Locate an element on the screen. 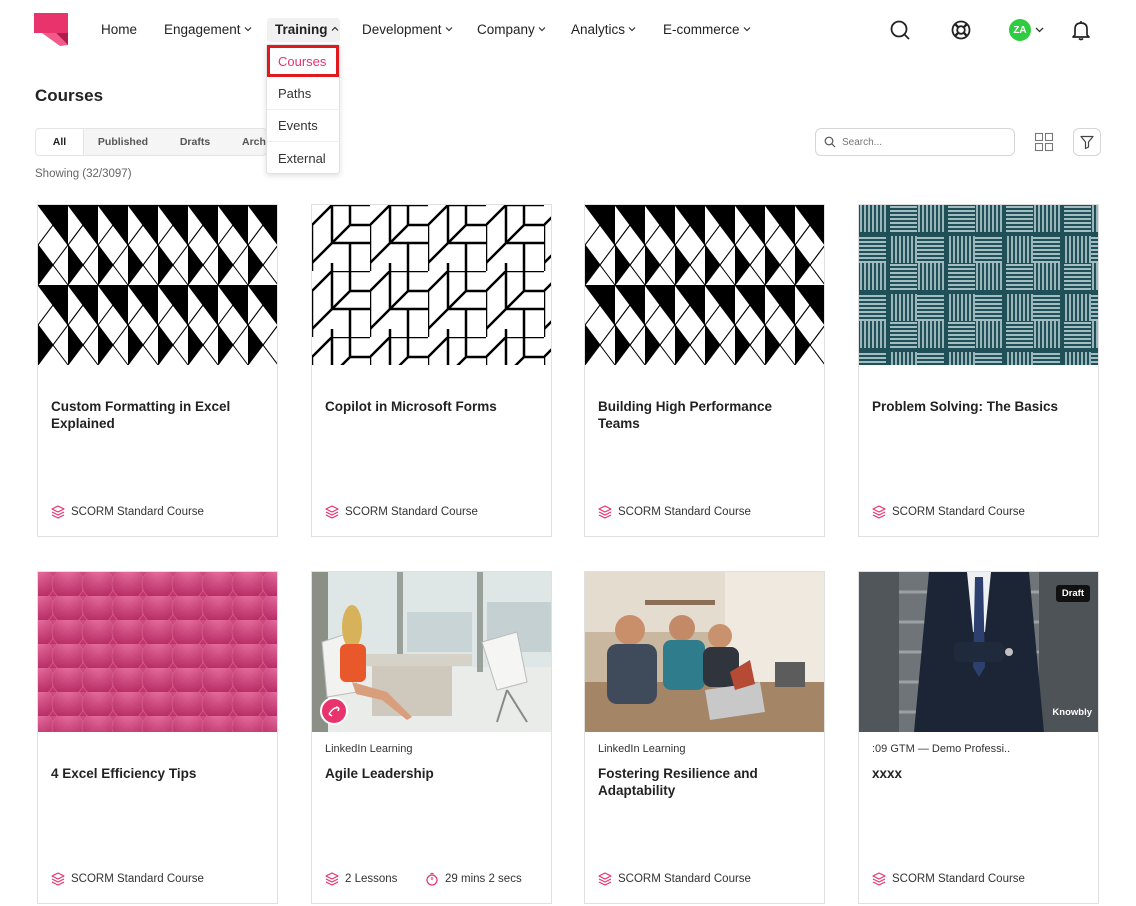  nav-ecommerce-label: E-commerce is located at coordinates (701, 29).